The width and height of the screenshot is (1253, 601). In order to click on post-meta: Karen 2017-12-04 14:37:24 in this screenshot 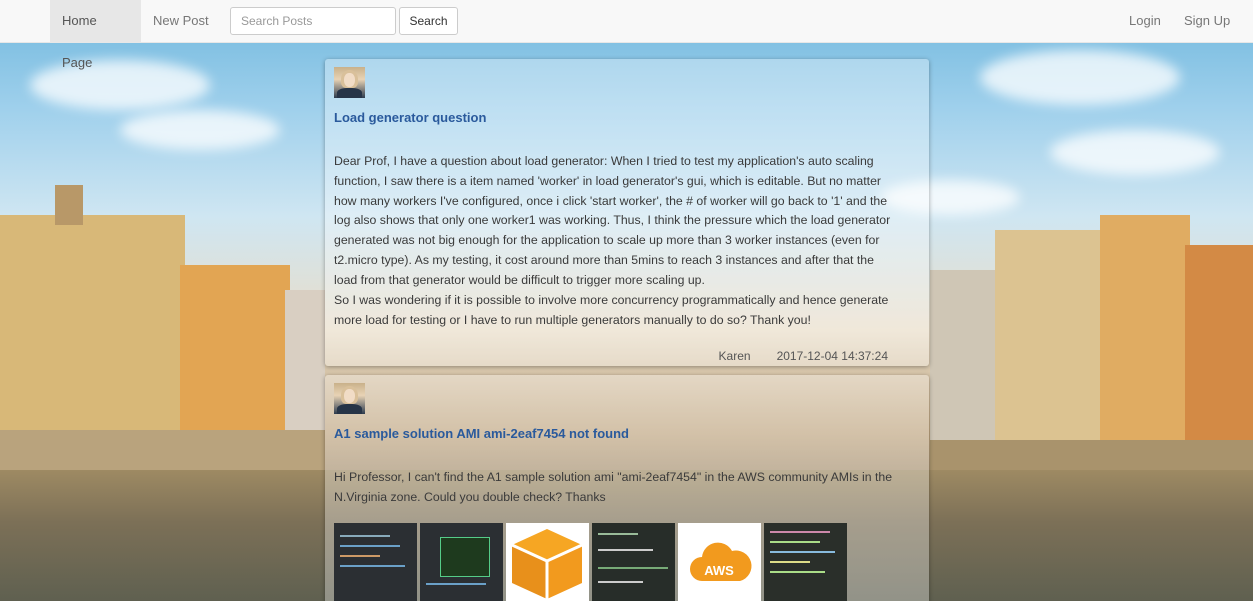, I will do `click(803, 356)`.